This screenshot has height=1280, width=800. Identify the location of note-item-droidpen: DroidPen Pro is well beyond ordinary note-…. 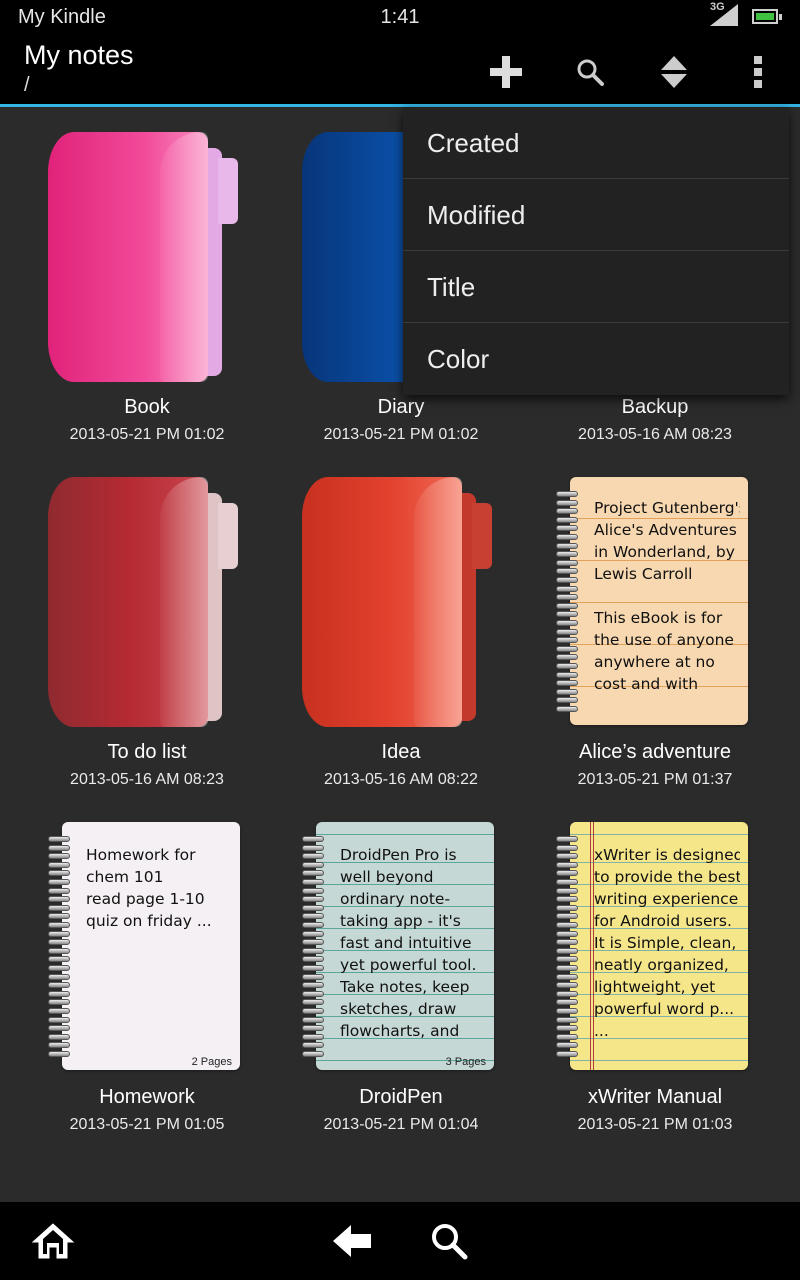
(401, 982).